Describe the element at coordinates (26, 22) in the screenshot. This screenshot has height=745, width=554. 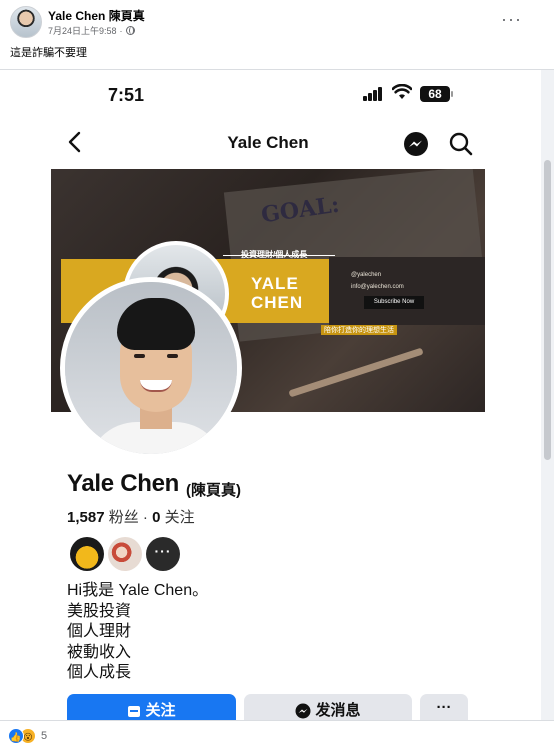
I see `author-avatar` at that location.